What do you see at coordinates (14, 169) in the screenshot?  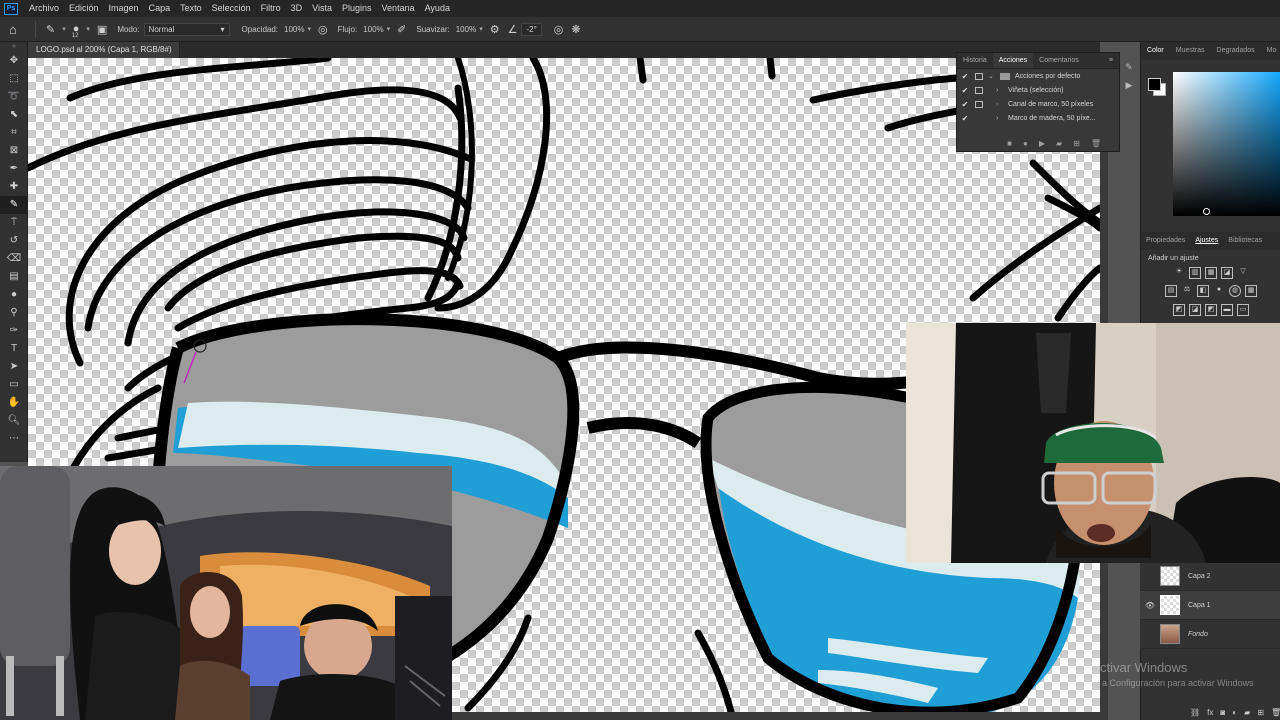 I see `eyedropper-tool-icon: ✒` at bounding box center [14, 169].